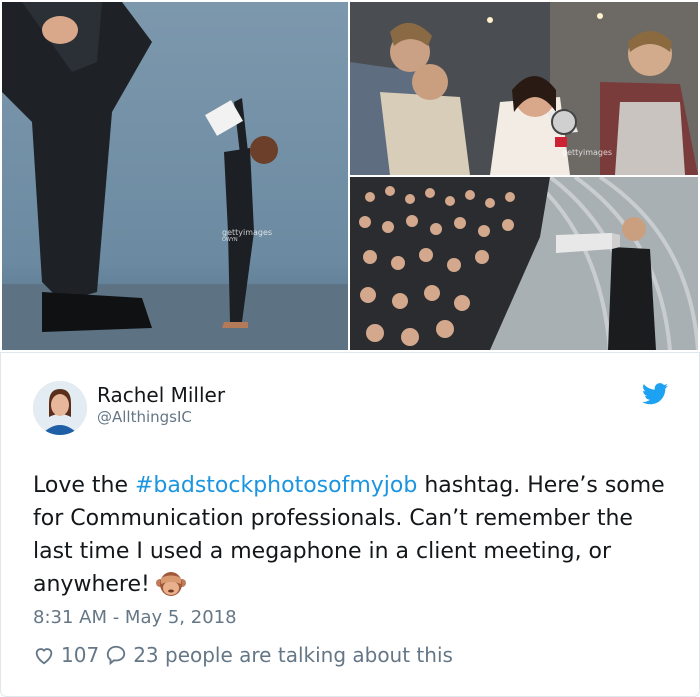  What do you see at coordinates (135, 617) in the screenshot?
I see `tweet-timestamp: 8:31 AM - May 5, 2018` at bounding box center [135, 617].